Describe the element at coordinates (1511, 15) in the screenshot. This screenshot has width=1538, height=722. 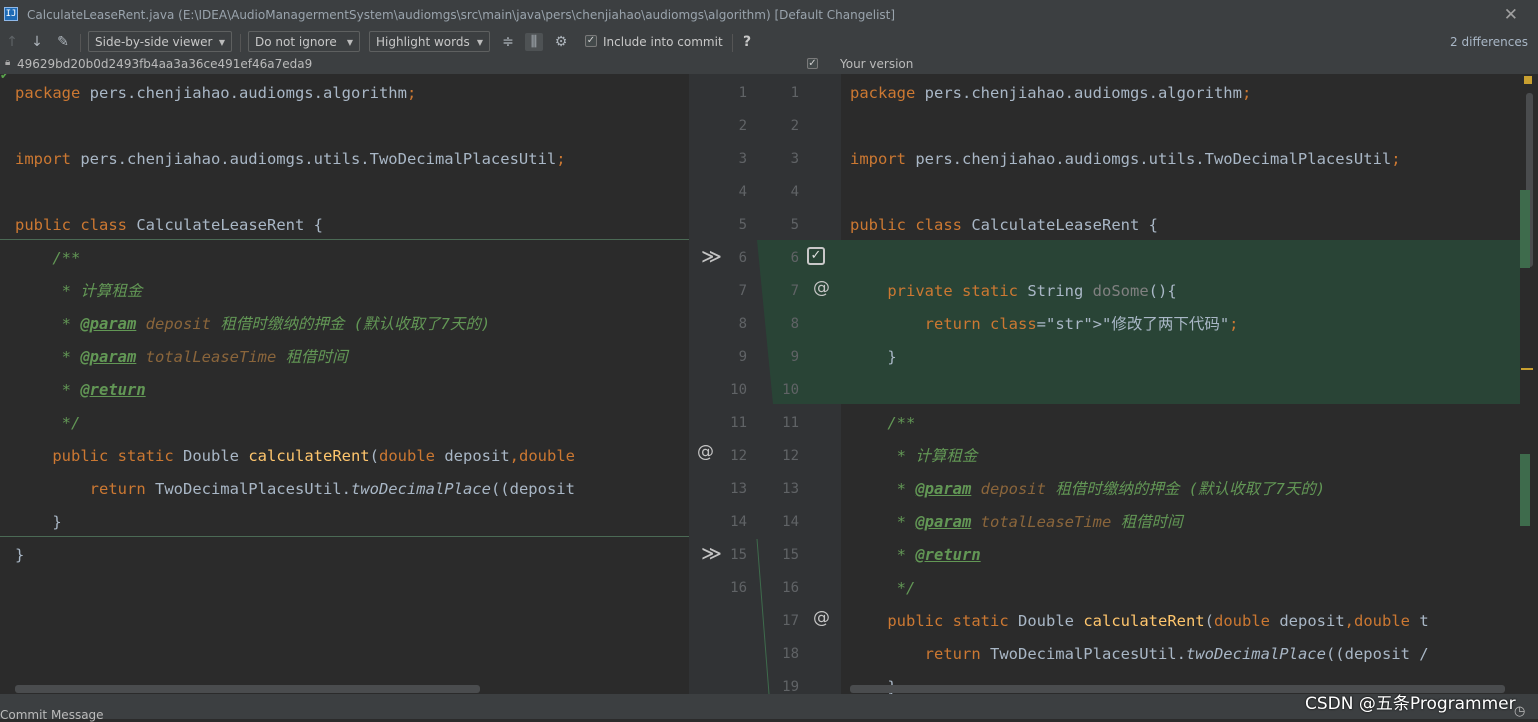
I see `close-icon: ✕` at that location.